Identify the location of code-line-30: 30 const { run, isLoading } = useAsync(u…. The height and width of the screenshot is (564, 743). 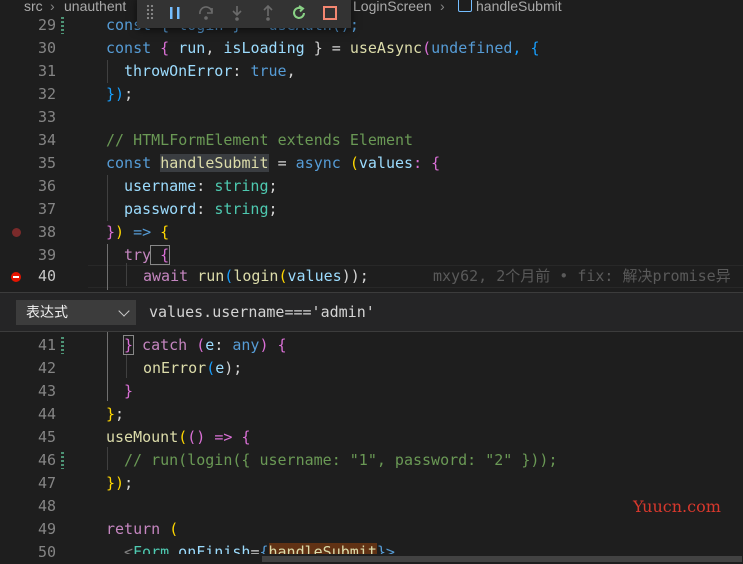
(371, 48).